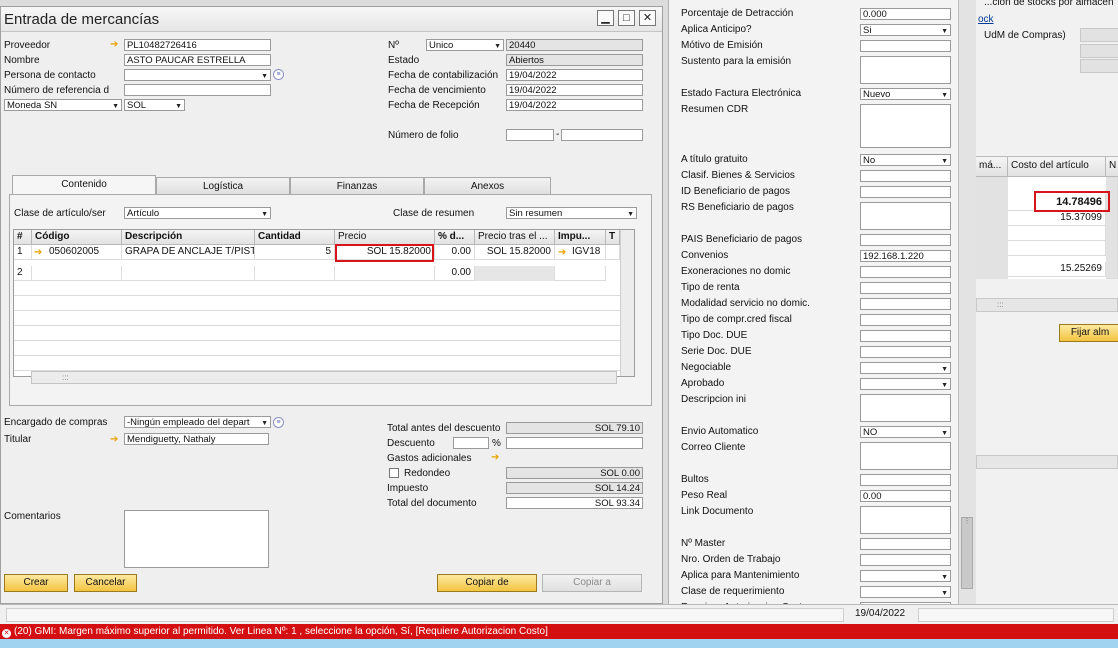  What do you see at coordinates (357, 186) in the screenshot?
I see `tab-finanzas: Finanzas` at bounding box center [357, 186].